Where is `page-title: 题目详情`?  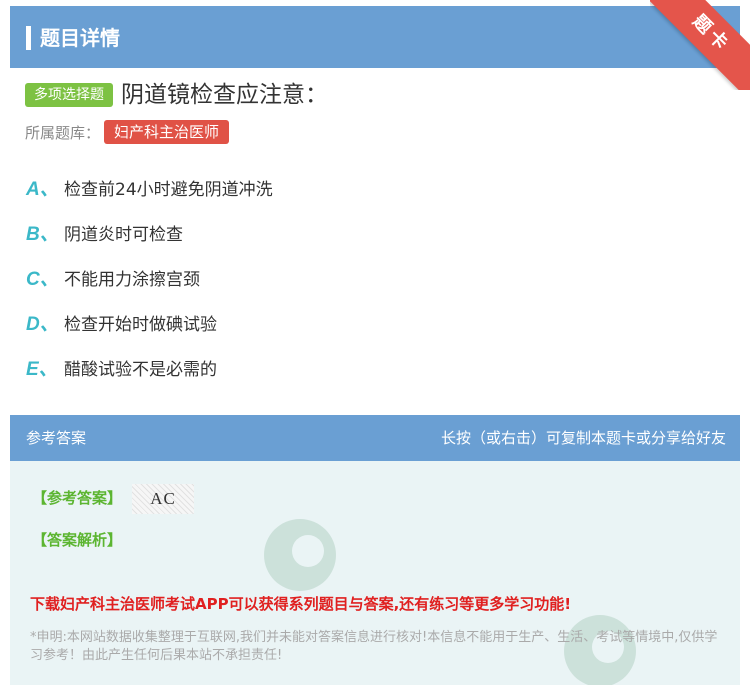
page-title: 题目详情 is located at coordinates (80, 38).